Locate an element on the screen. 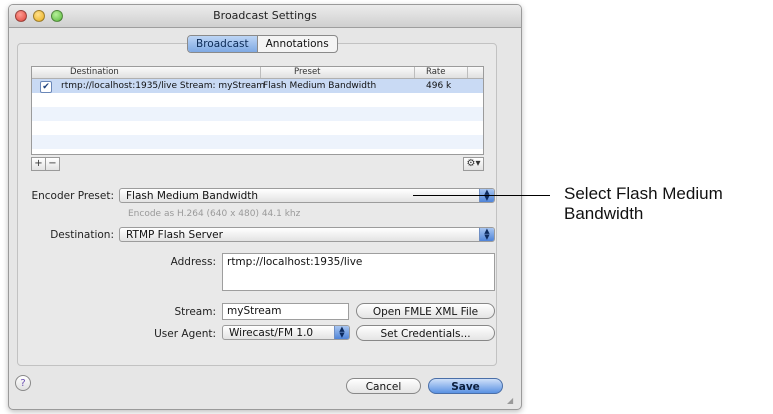 This screenshot has width=773, height=414. table-header: Destination Preset Rate is located at coordinates (257, 73).